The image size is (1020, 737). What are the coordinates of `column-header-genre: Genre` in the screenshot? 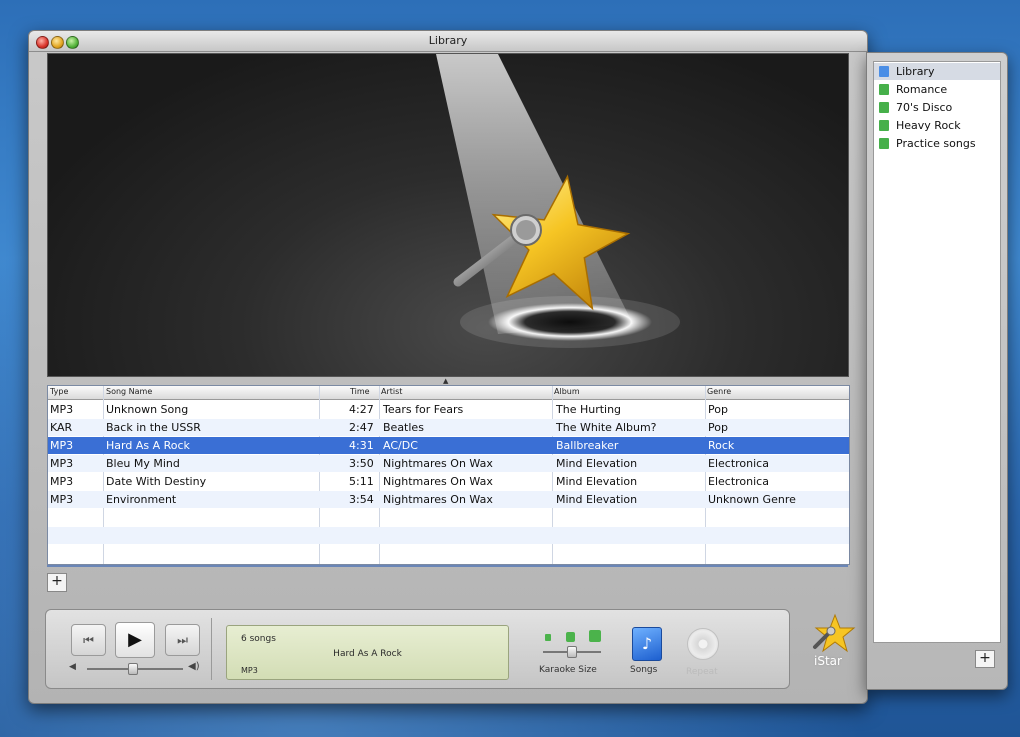 It's located at (719, 391).